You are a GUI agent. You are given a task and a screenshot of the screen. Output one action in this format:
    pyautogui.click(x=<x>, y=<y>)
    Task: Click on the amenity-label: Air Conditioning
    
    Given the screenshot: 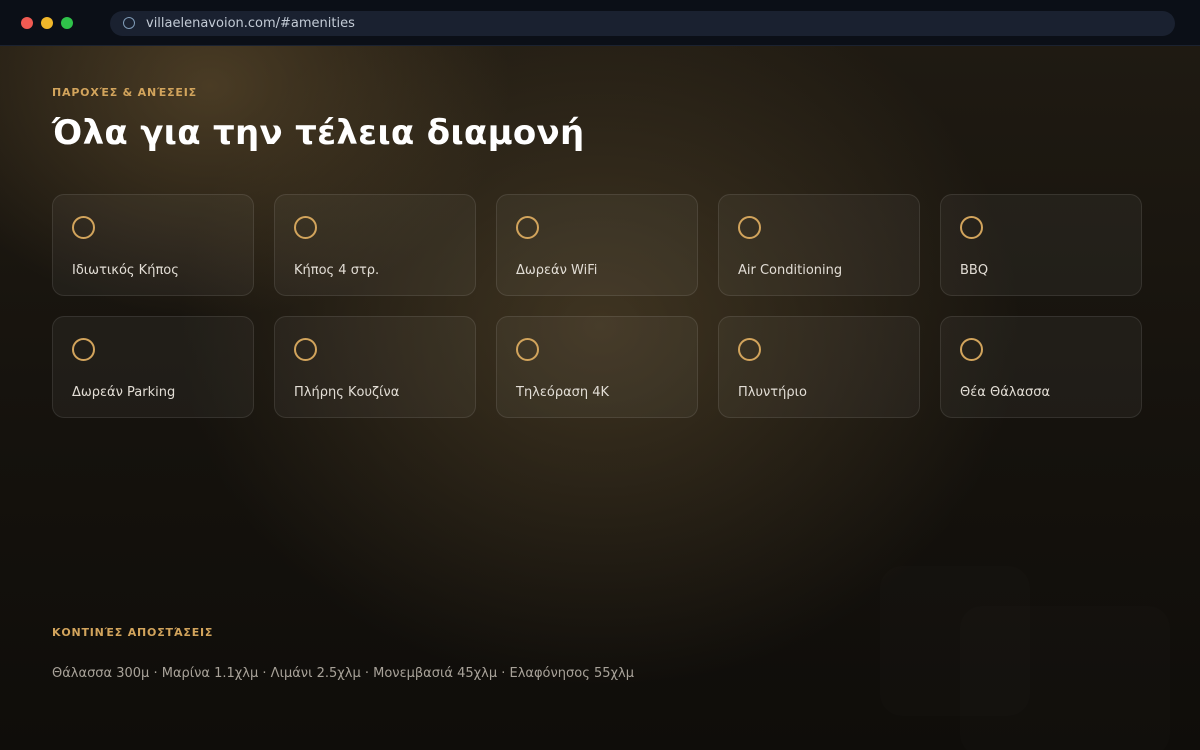 What is the action you would take?
    pyautogui.click(x=790, y=270)
    